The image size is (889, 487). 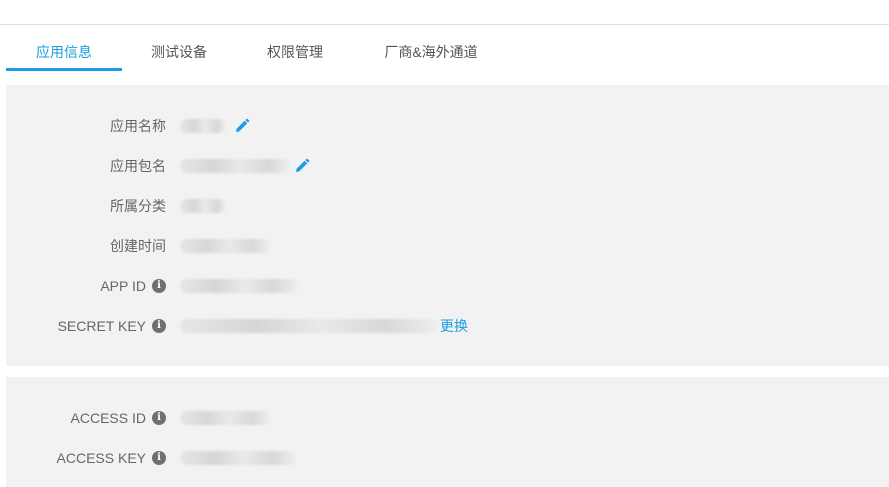 I want to click on access-id-label-group: ACCESS ID i, so click(x=118, y=418).